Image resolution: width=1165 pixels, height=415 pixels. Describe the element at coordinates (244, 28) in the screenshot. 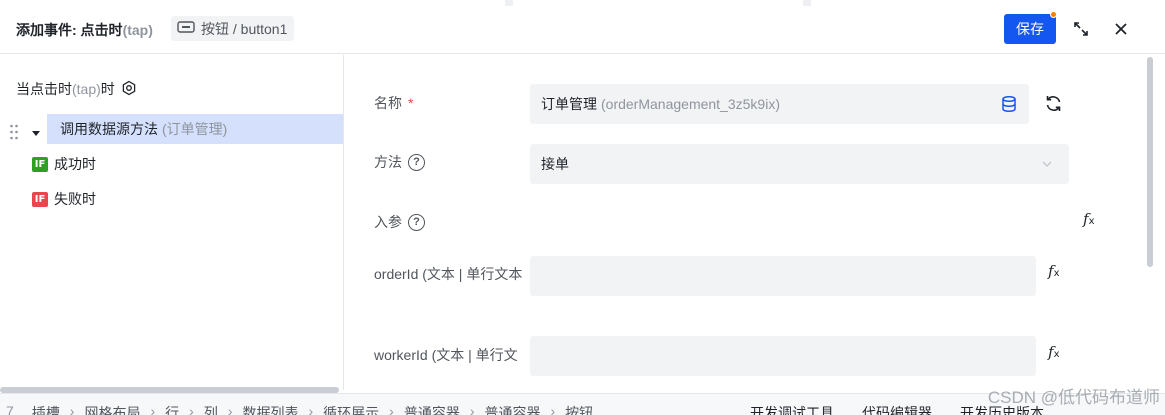

I see `target-label: 按钮 / button1` at that location.